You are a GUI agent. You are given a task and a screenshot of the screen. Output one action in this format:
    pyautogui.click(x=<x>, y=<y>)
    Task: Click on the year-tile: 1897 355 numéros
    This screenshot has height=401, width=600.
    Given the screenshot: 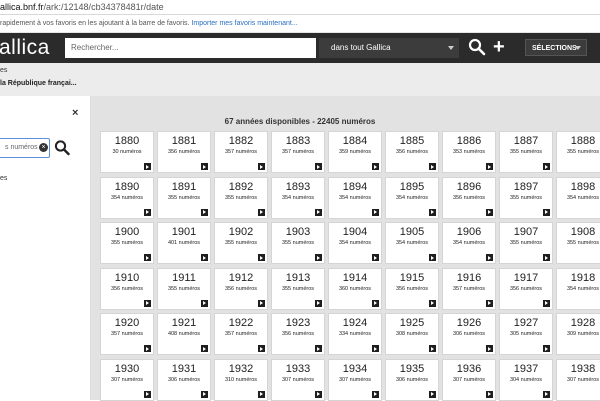 What is the action you would take?
    pyautogui.click(x=526, y=197)
    